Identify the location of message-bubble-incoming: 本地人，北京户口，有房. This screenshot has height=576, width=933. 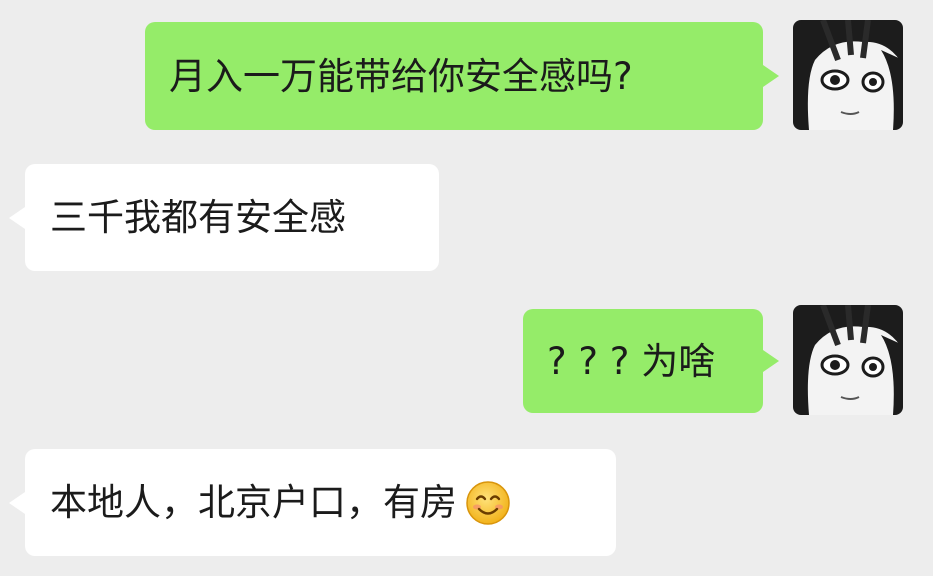
(312, 502).